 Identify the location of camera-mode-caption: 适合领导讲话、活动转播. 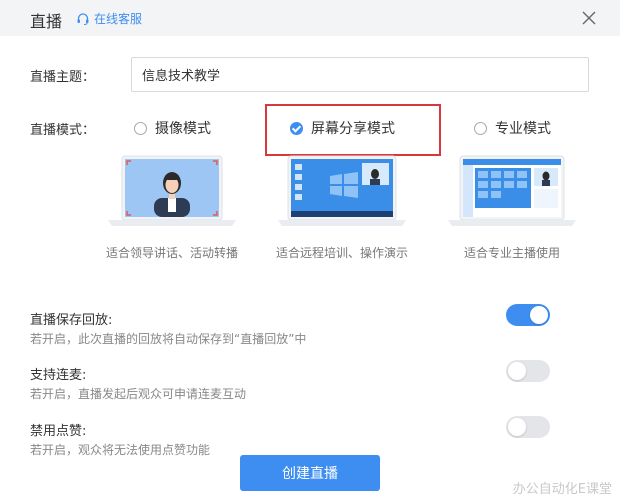
(171, 253).